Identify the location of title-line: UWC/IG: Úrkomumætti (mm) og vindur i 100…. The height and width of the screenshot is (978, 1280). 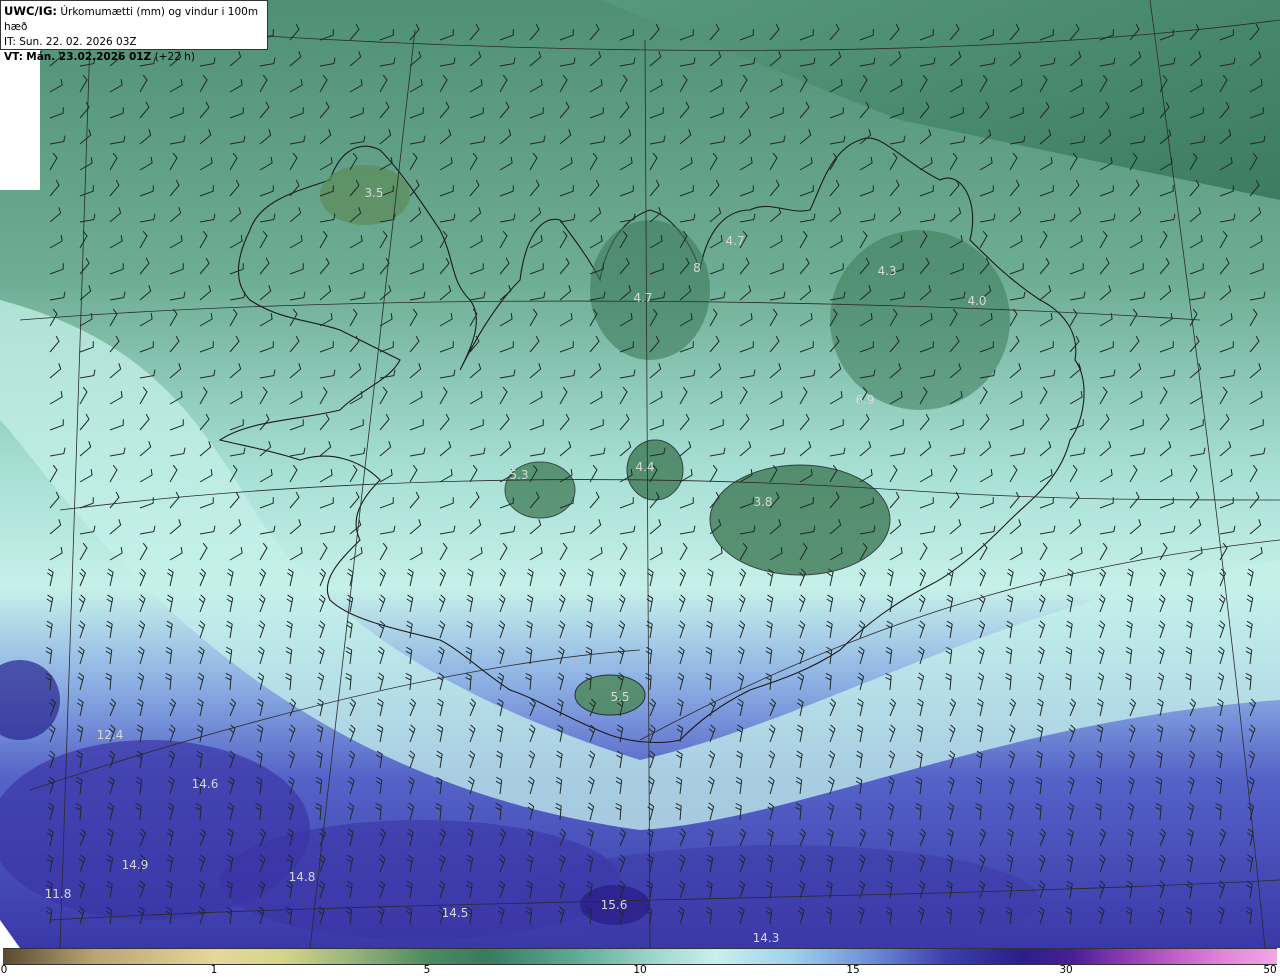
(135, 19).